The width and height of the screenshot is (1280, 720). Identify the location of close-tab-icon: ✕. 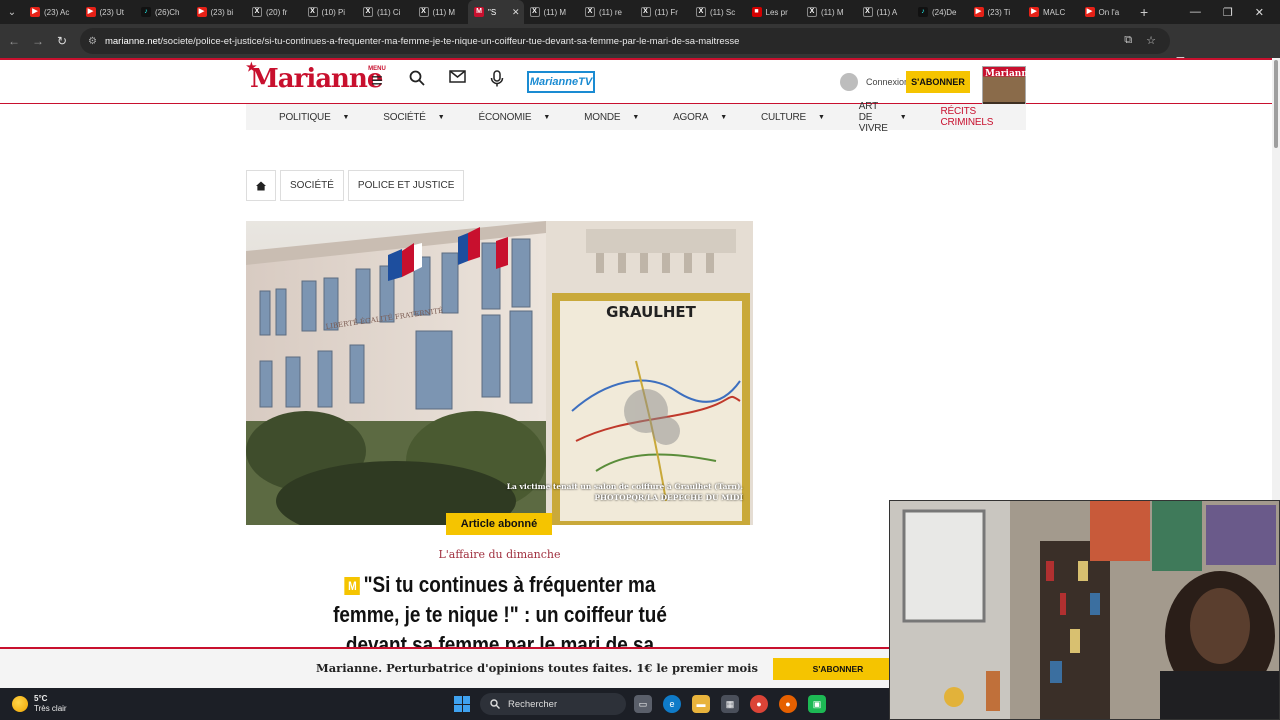
(516, 12).